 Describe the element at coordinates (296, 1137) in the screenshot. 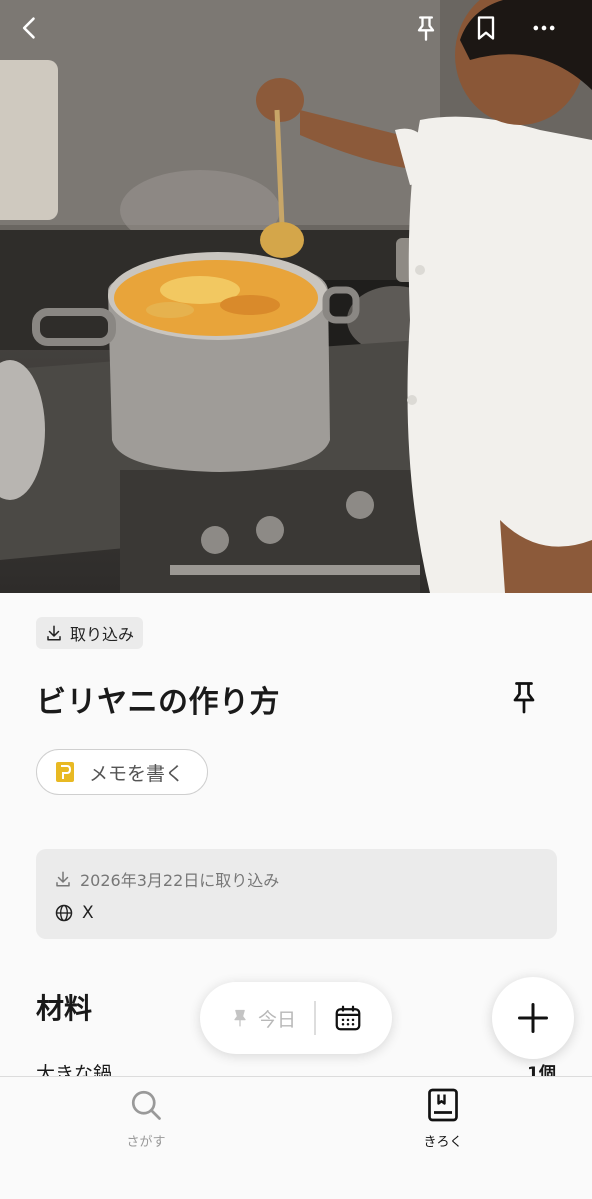

I see `bottom-tab-bar: さがす きろく` at that location.